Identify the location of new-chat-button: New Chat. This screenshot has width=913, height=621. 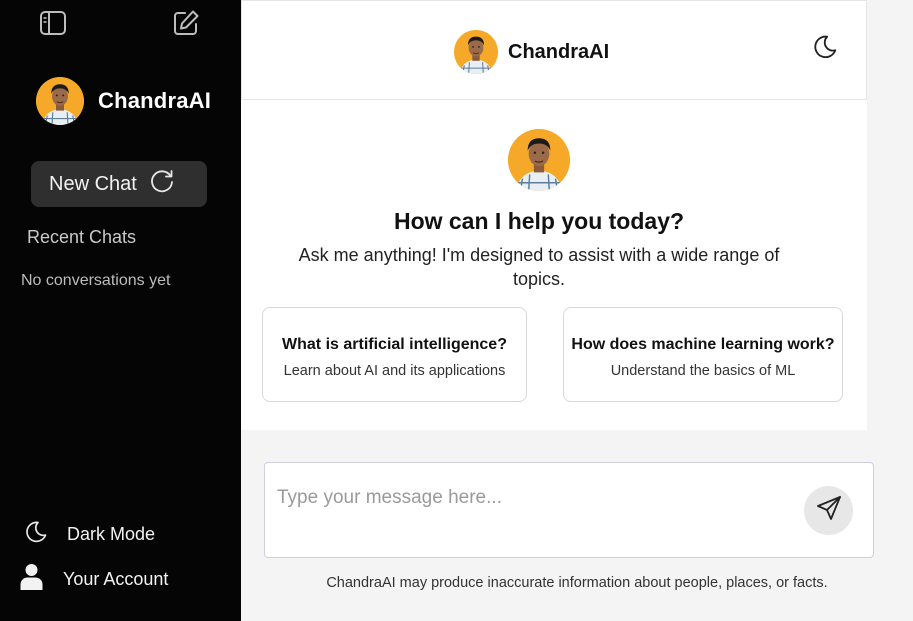
(119, 184).